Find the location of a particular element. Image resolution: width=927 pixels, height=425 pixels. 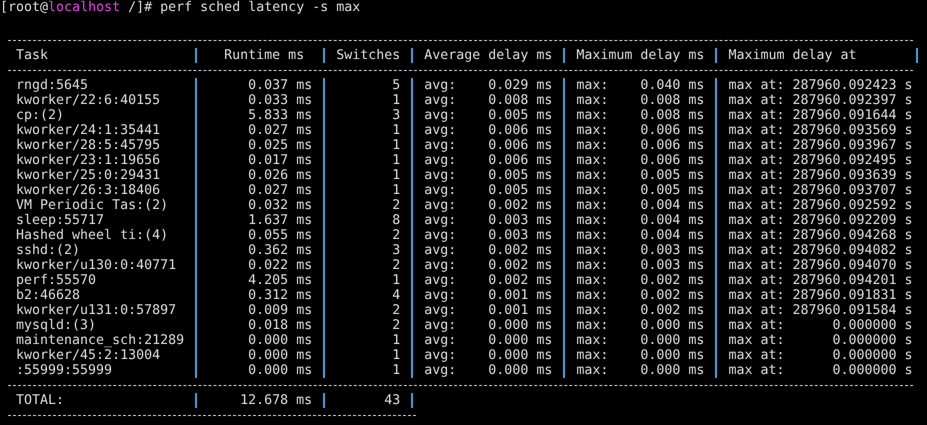

column-header: Runtime ms is located at coordinates (264, 55).